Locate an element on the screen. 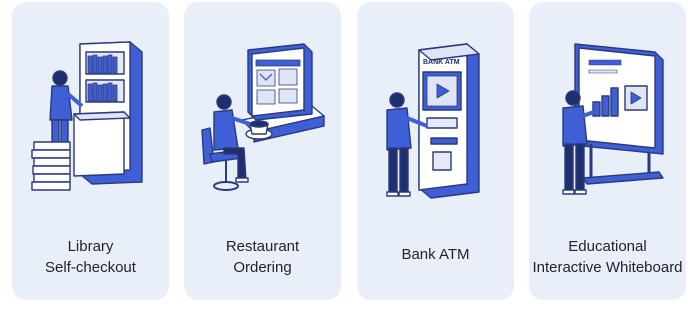 The width and height of the screenshot is (699, 310). bank-atm-illustration: BANK ATM is located at coordinates (433, 121).